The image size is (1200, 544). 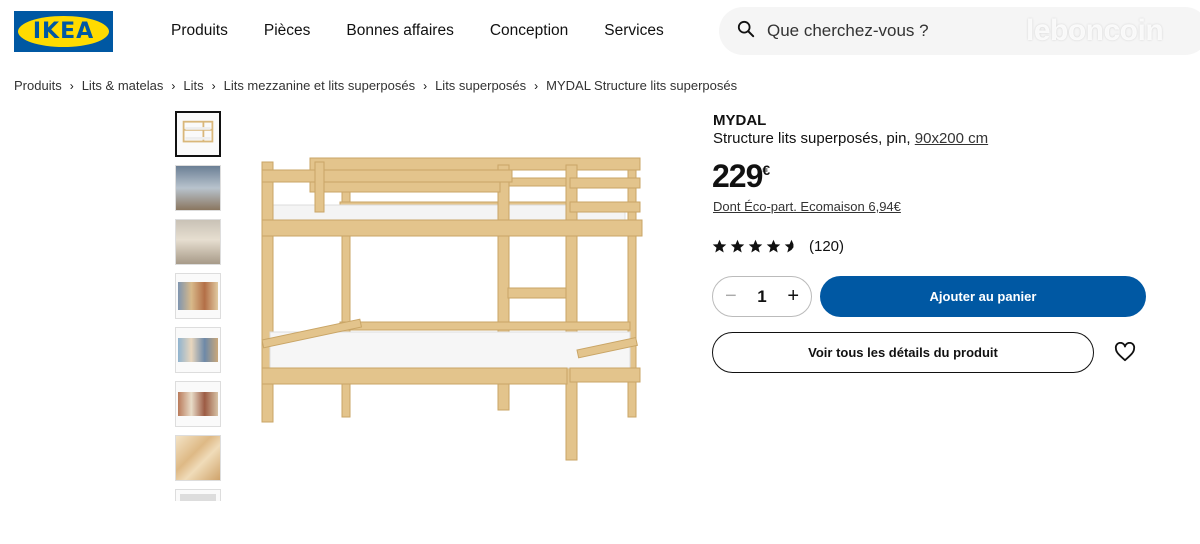 What do you see at coordinates (731, 296) in the screenshot?
I see `minus-icon: −` at bounding box center [731, 296].